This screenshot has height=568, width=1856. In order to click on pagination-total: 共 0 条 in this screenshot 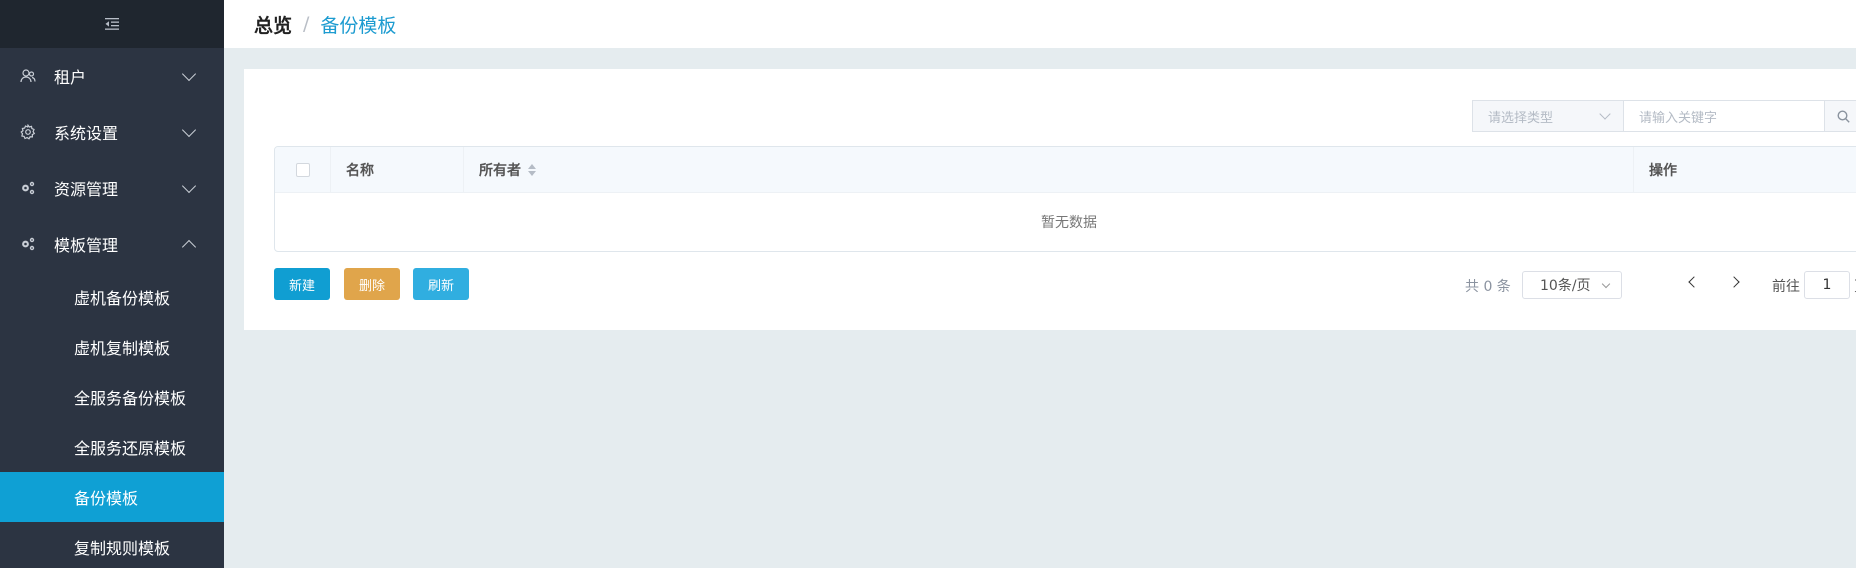, I will do `click(1488, 287)`.